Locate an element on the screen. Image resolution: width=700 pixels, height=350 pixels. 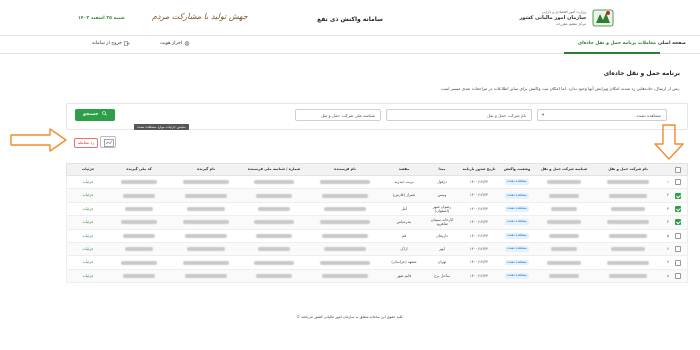
cell-company-id is located at coordinates (564, 209).